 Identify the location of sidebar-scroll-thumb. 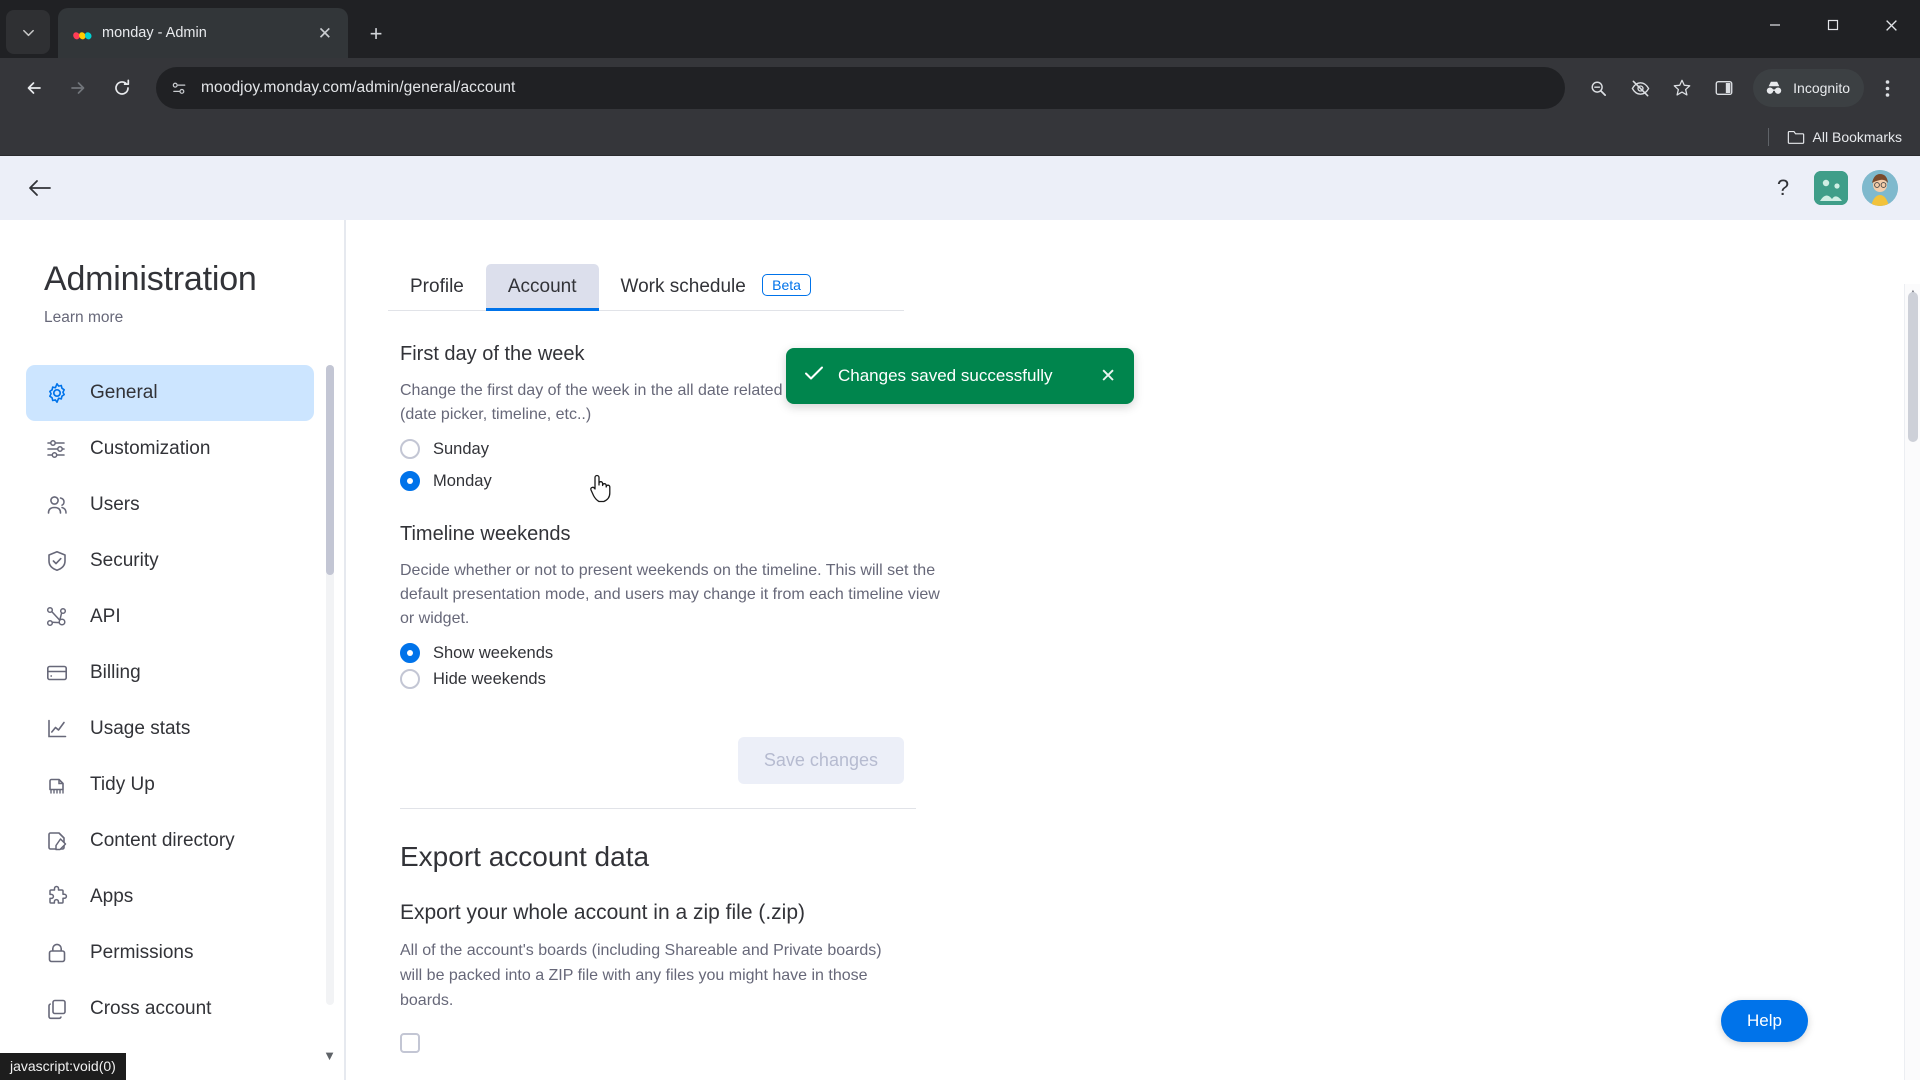
(330, 470).